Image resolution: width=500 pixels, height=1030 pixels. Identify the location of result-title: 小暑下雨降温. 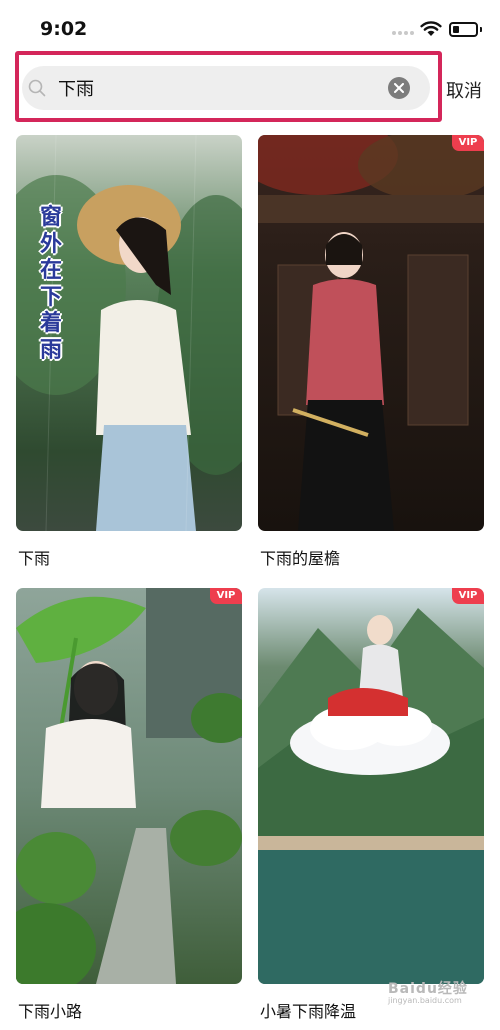
(308, 1011).